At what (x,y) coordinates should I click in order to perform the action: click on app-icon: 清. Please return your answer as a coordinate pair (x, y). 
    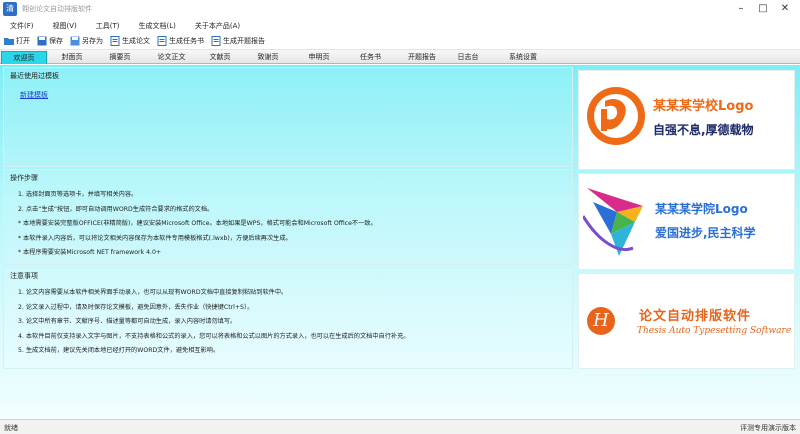
    Looking at the image, I should click on (10, 9).